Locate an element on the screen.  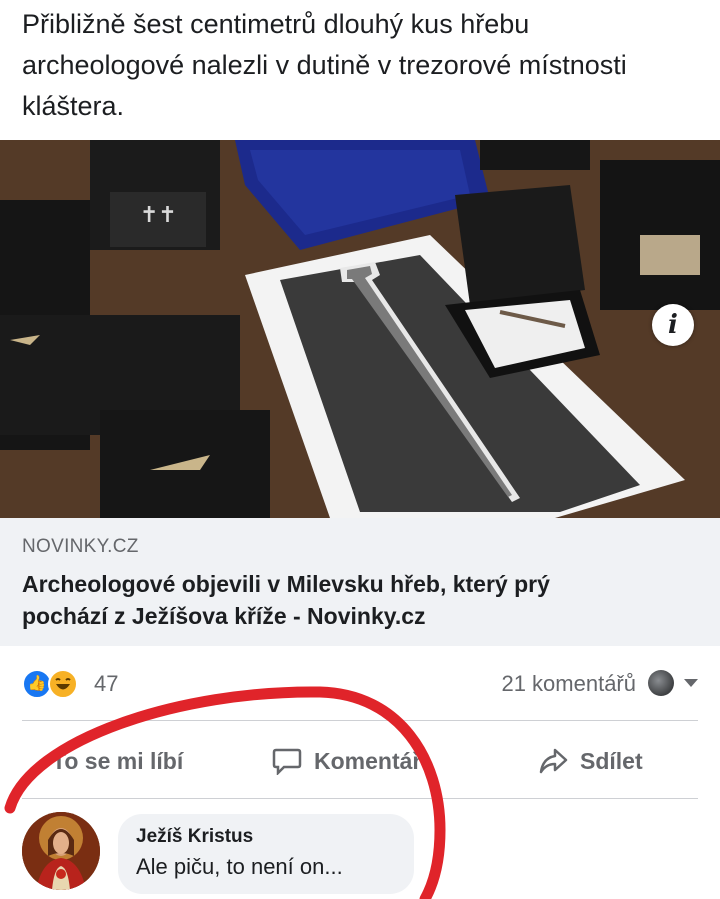
like-button: To se mi líbí is located at coordinates (117, 761).